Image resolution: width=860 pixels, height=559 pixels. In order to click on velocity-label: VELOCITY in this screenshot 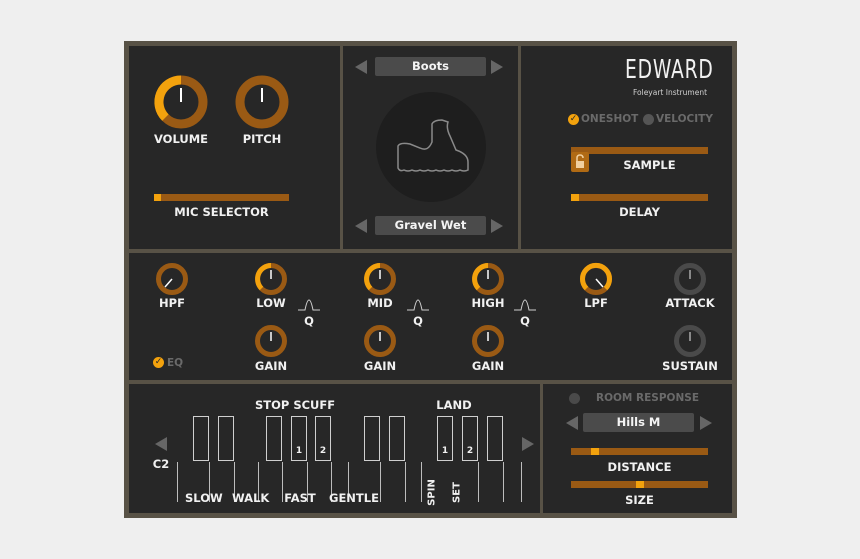, I will do `click(684, 119)`.